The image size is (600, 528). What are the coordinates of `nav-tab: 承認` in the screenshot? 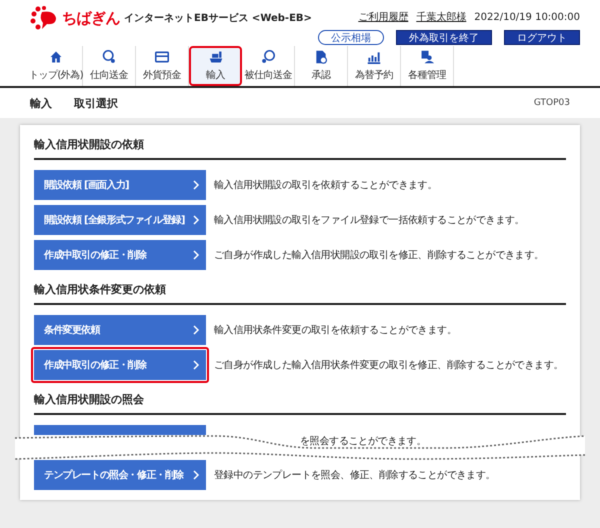 It's located at (321, 66).